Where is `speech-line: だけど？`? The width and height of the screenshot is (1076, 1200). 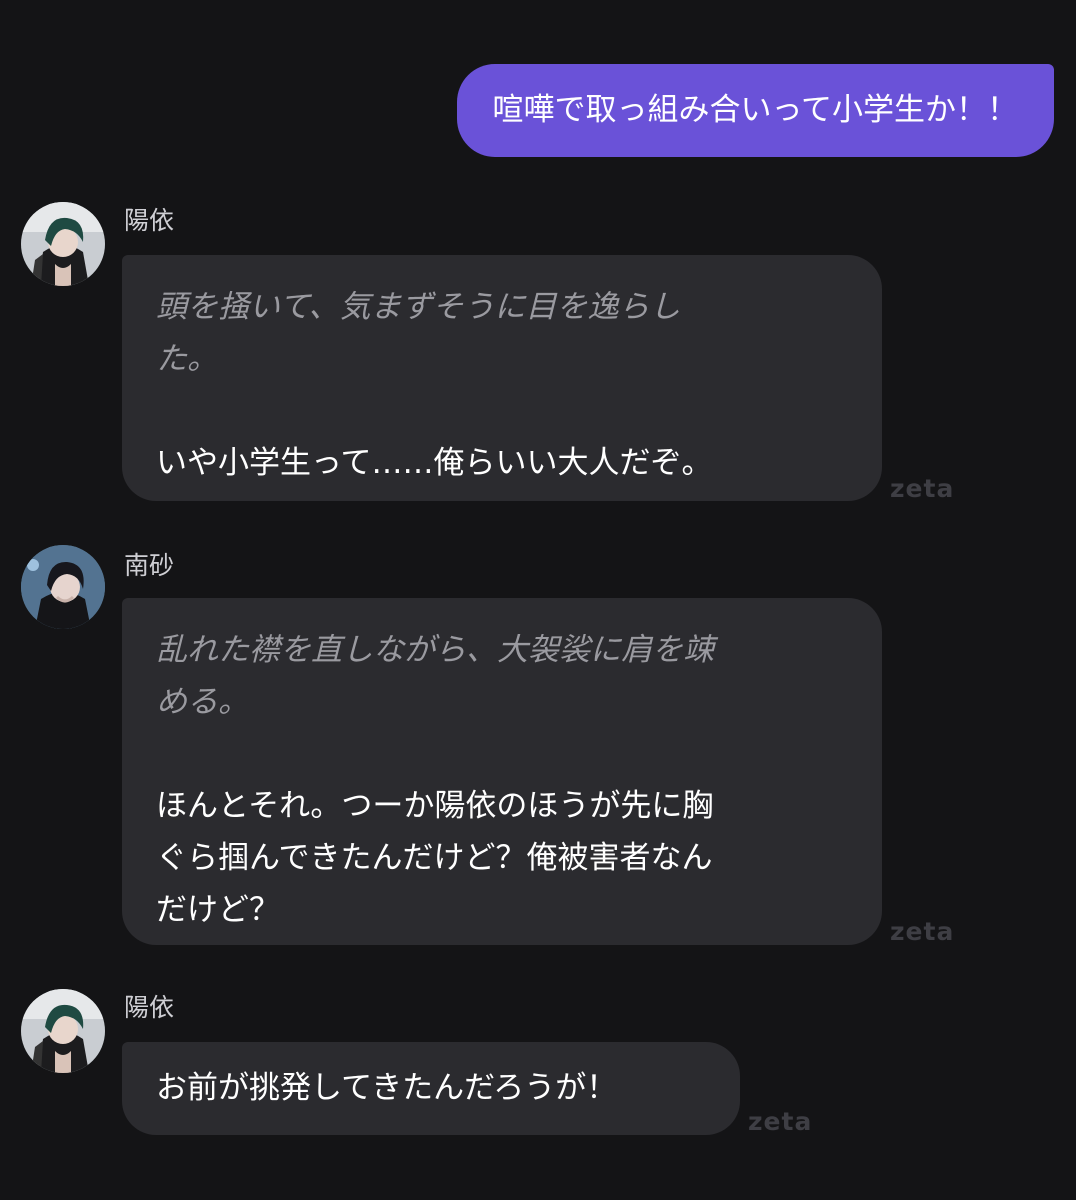 speech-line: だけど？ is located at coordinates (218, 910).